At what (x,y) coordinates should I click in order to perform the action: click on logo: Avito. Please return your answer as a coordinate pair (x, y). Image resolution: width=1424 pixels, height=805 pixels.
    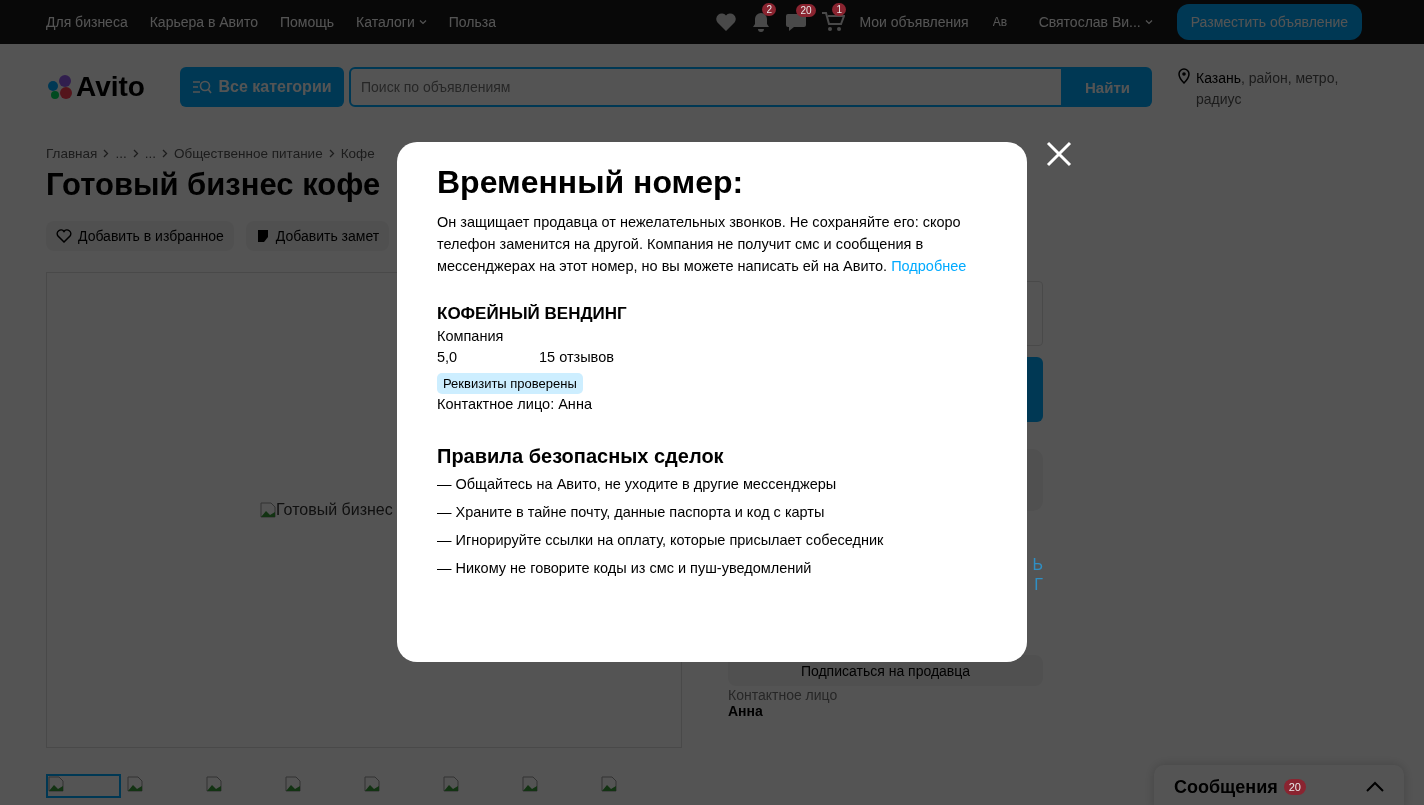
    Looking at the image, I should click on (113, 87).